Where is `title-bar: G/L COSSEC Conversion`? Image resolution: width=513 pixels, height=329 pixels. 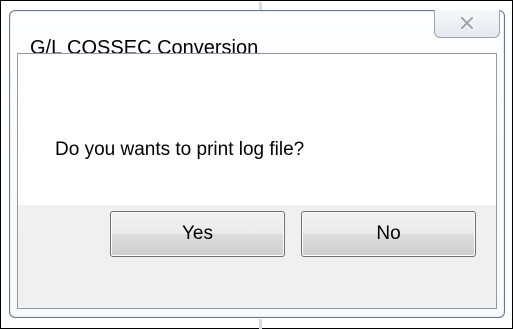
title-bar: G/L COSSEC Conversion is located at coordinates (257, 34).